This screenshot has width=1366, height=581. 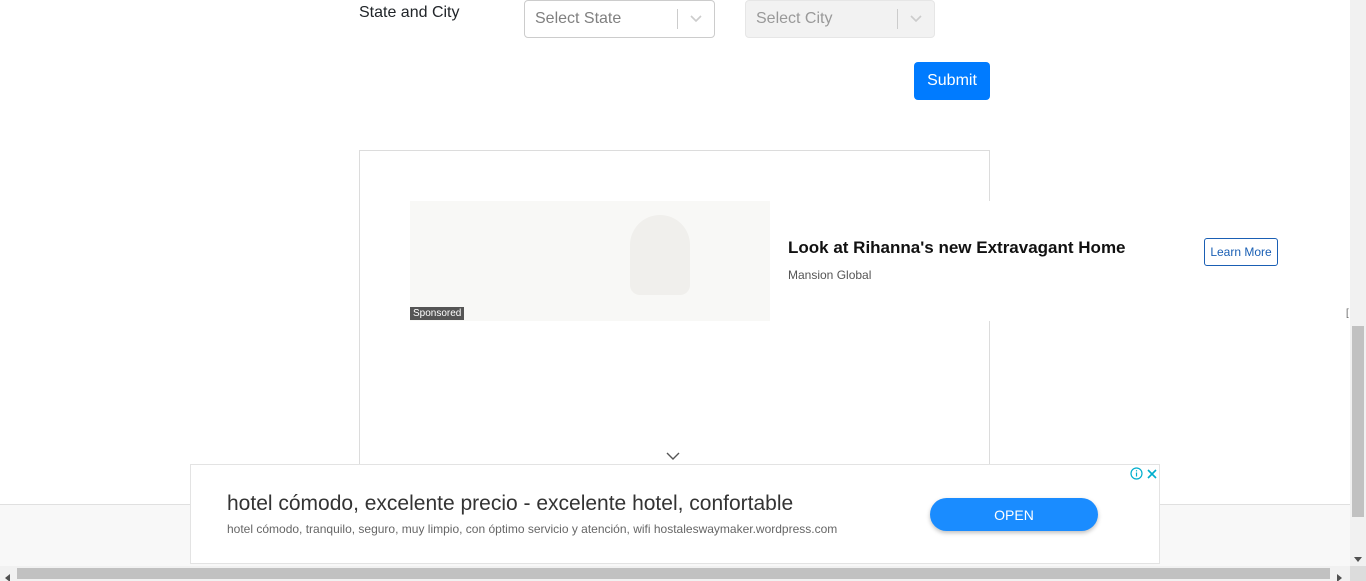 I want to click on vertical-scroll-thumb, so click(x=1358, y=421).